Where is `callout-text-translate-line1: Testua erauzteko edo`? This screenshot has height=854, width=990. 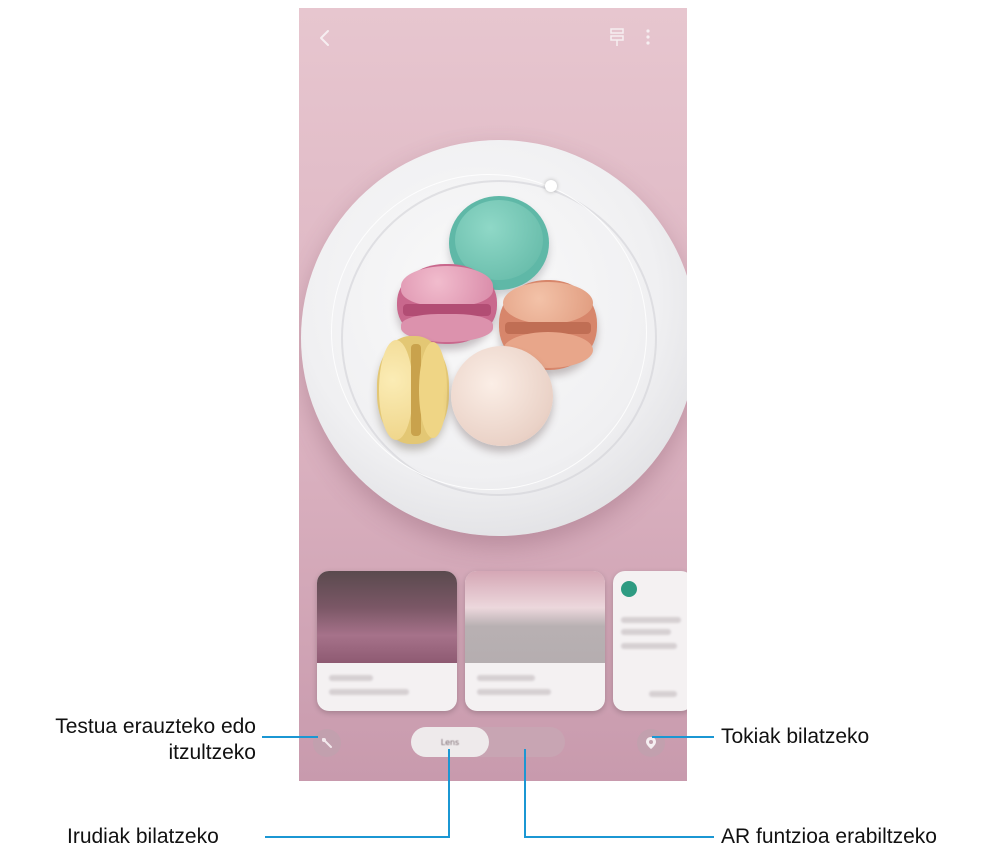
callout-text-translate-line1: Testua erauzteko edo is located at coordinates (155, 726).